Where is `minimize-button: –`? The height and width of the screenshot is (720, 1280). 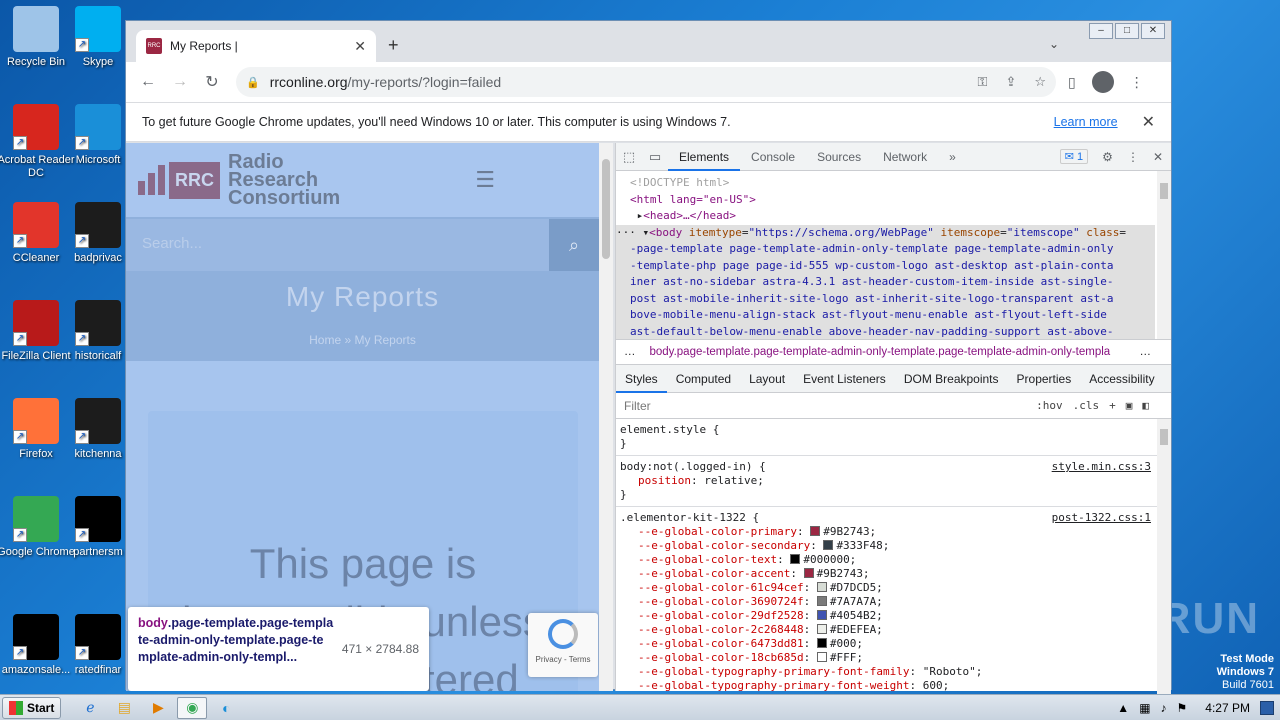
minimize-button: – is located at coordinates (1101, 31).